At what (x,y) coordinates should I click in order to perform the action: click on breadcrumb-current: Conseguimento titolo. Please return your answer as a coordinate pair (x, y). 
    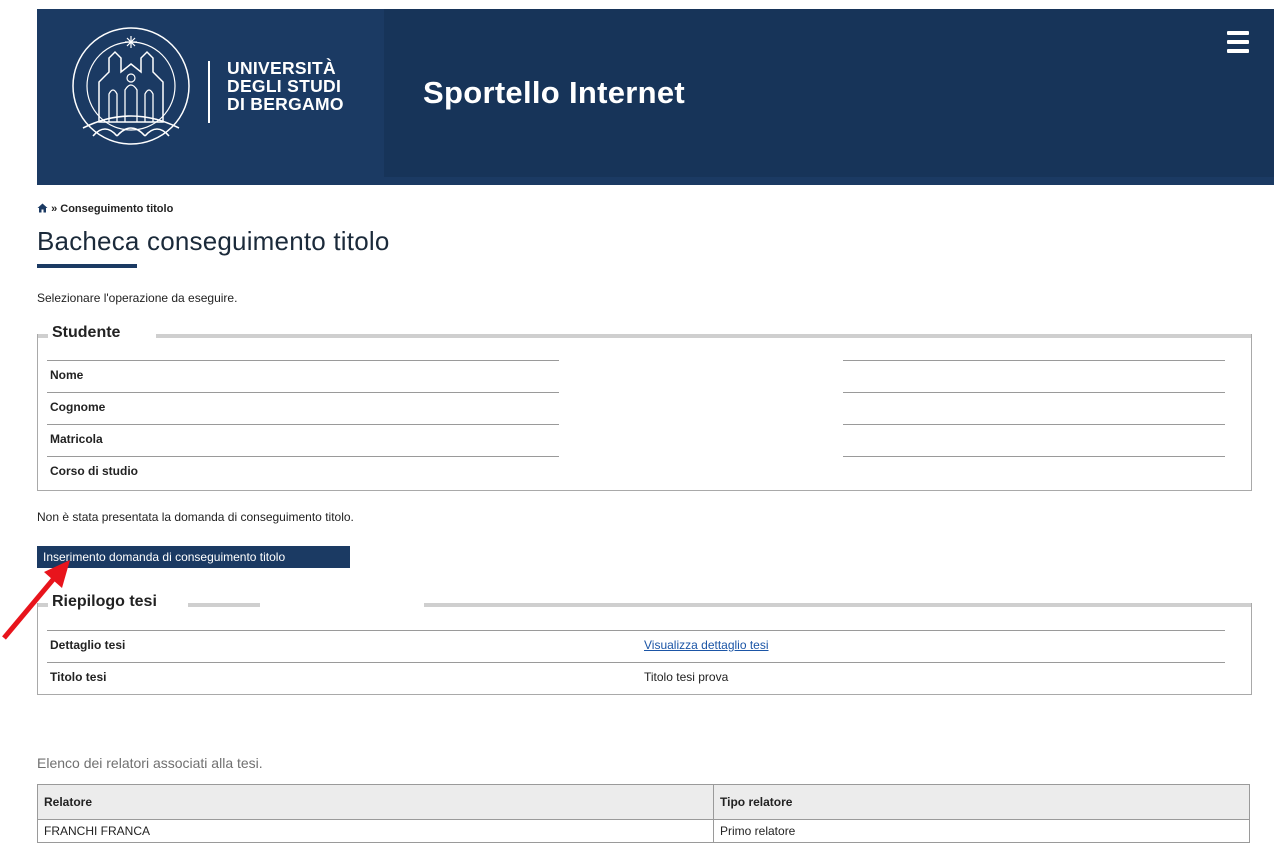
    Looking at the image, I should click on (117, 209).